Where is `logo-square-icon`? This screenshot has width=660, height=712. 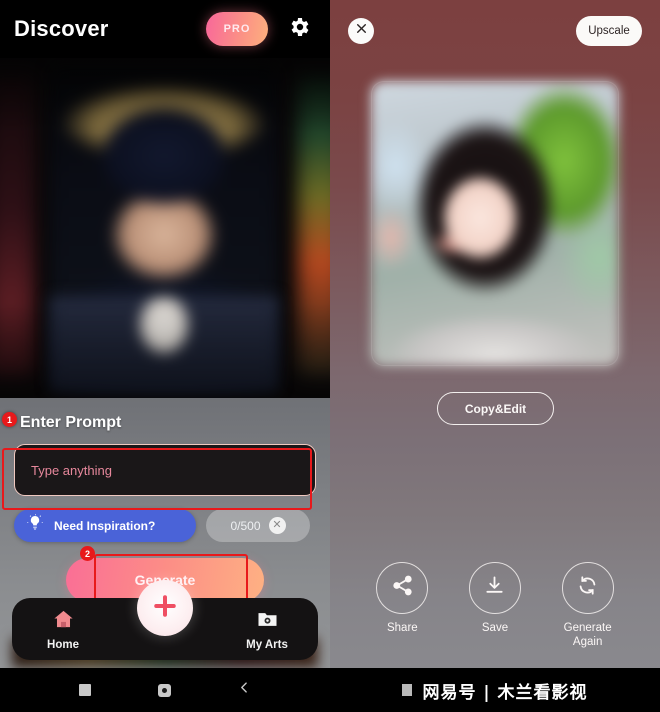
logo-square-icon is located at coordinates (407, 690).